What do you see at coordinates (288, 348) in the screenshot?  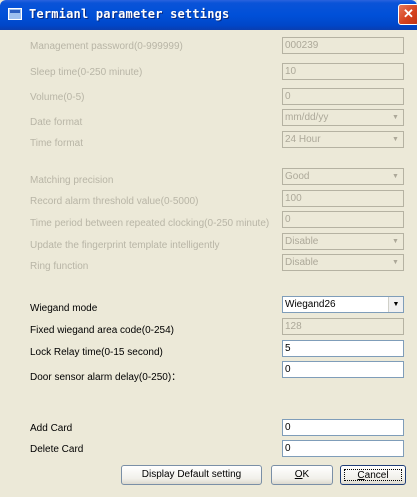 I see `lock-relay-time-value: 5` at bounding box center [288, 348].